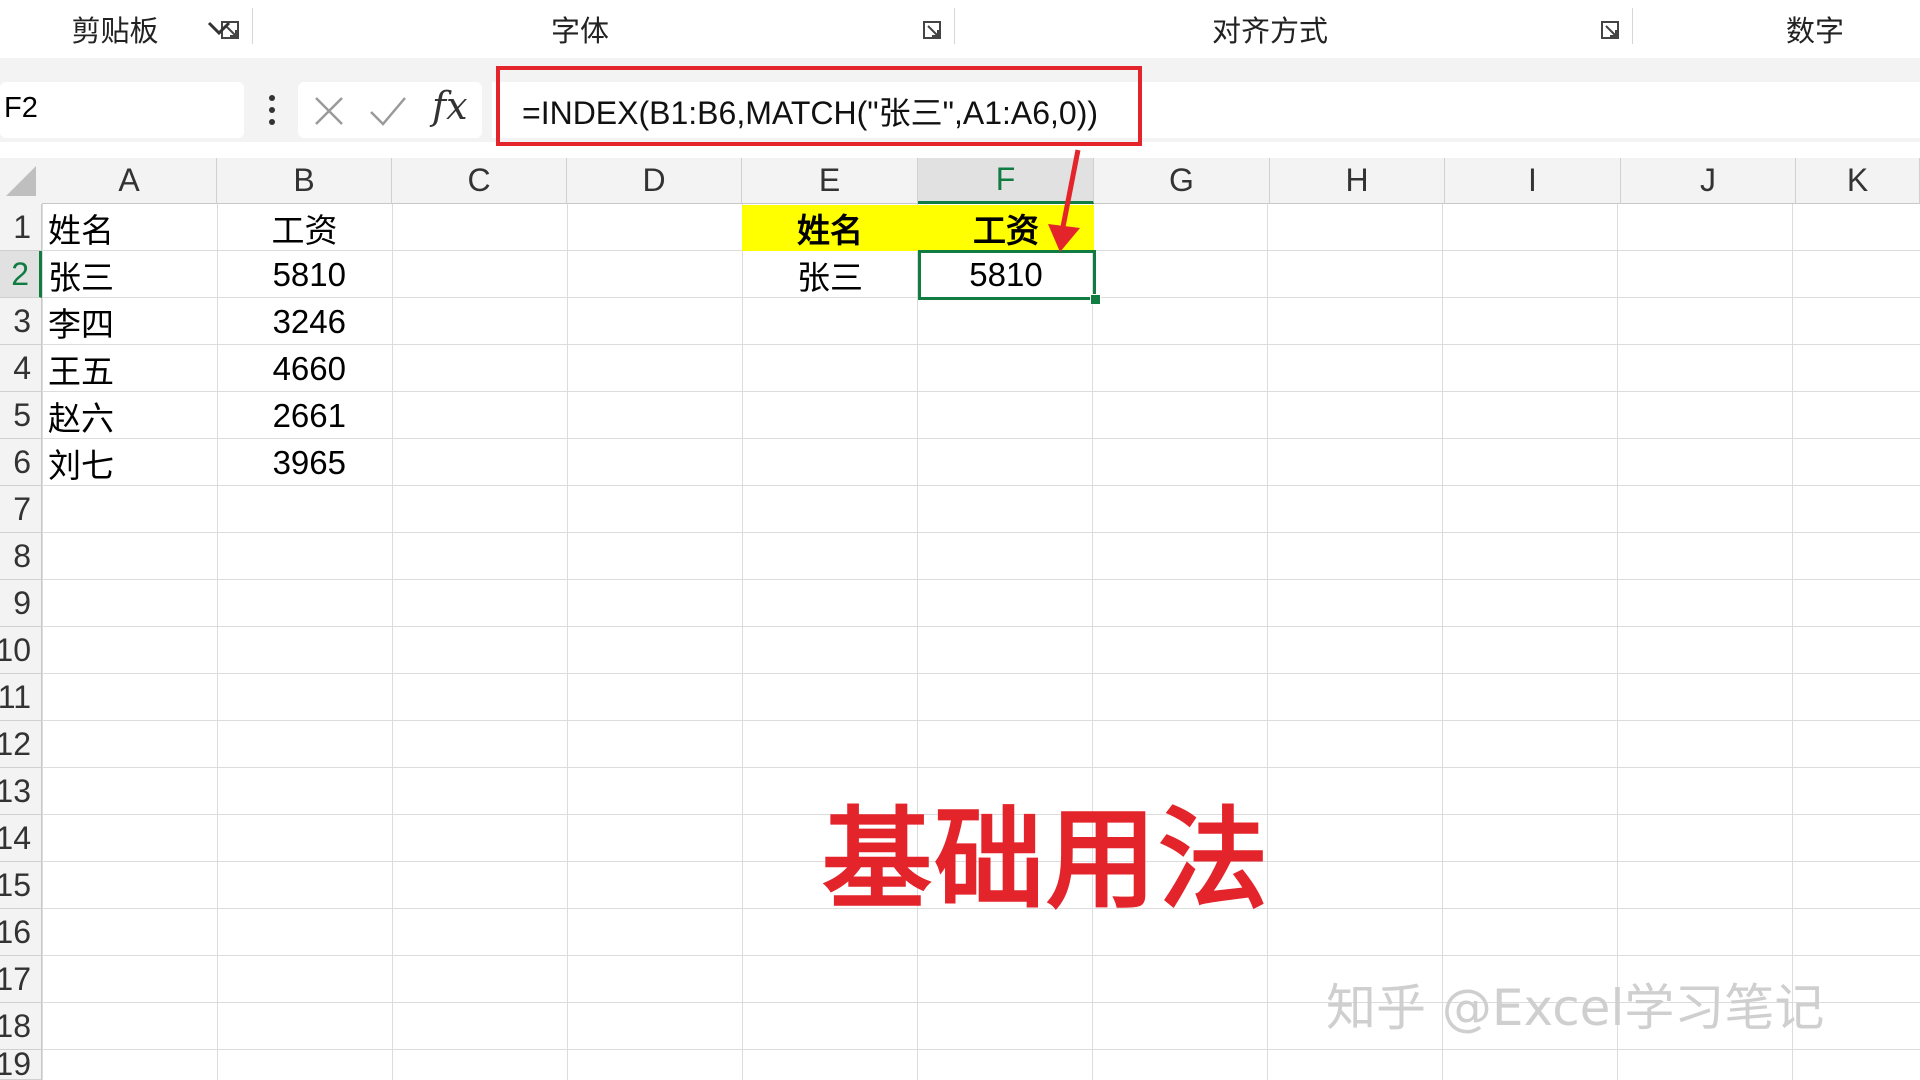 The width and height of the screenshot is (1920, 1080). Describe the element at coordinates (304, 227) in the screenshot. I see `cell-b1: 工资` at that location.